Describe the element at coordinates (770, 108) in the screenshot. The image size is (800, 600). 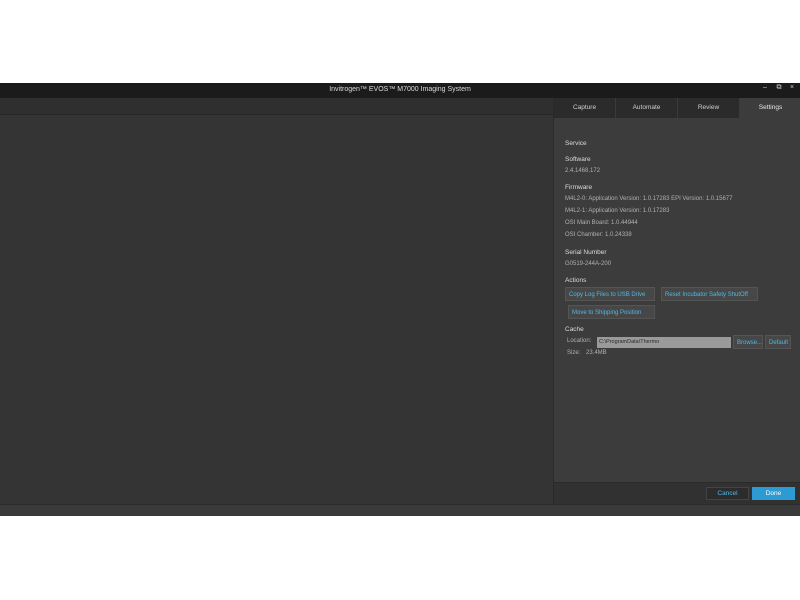
I see `tab-settings: Settings` at that location.